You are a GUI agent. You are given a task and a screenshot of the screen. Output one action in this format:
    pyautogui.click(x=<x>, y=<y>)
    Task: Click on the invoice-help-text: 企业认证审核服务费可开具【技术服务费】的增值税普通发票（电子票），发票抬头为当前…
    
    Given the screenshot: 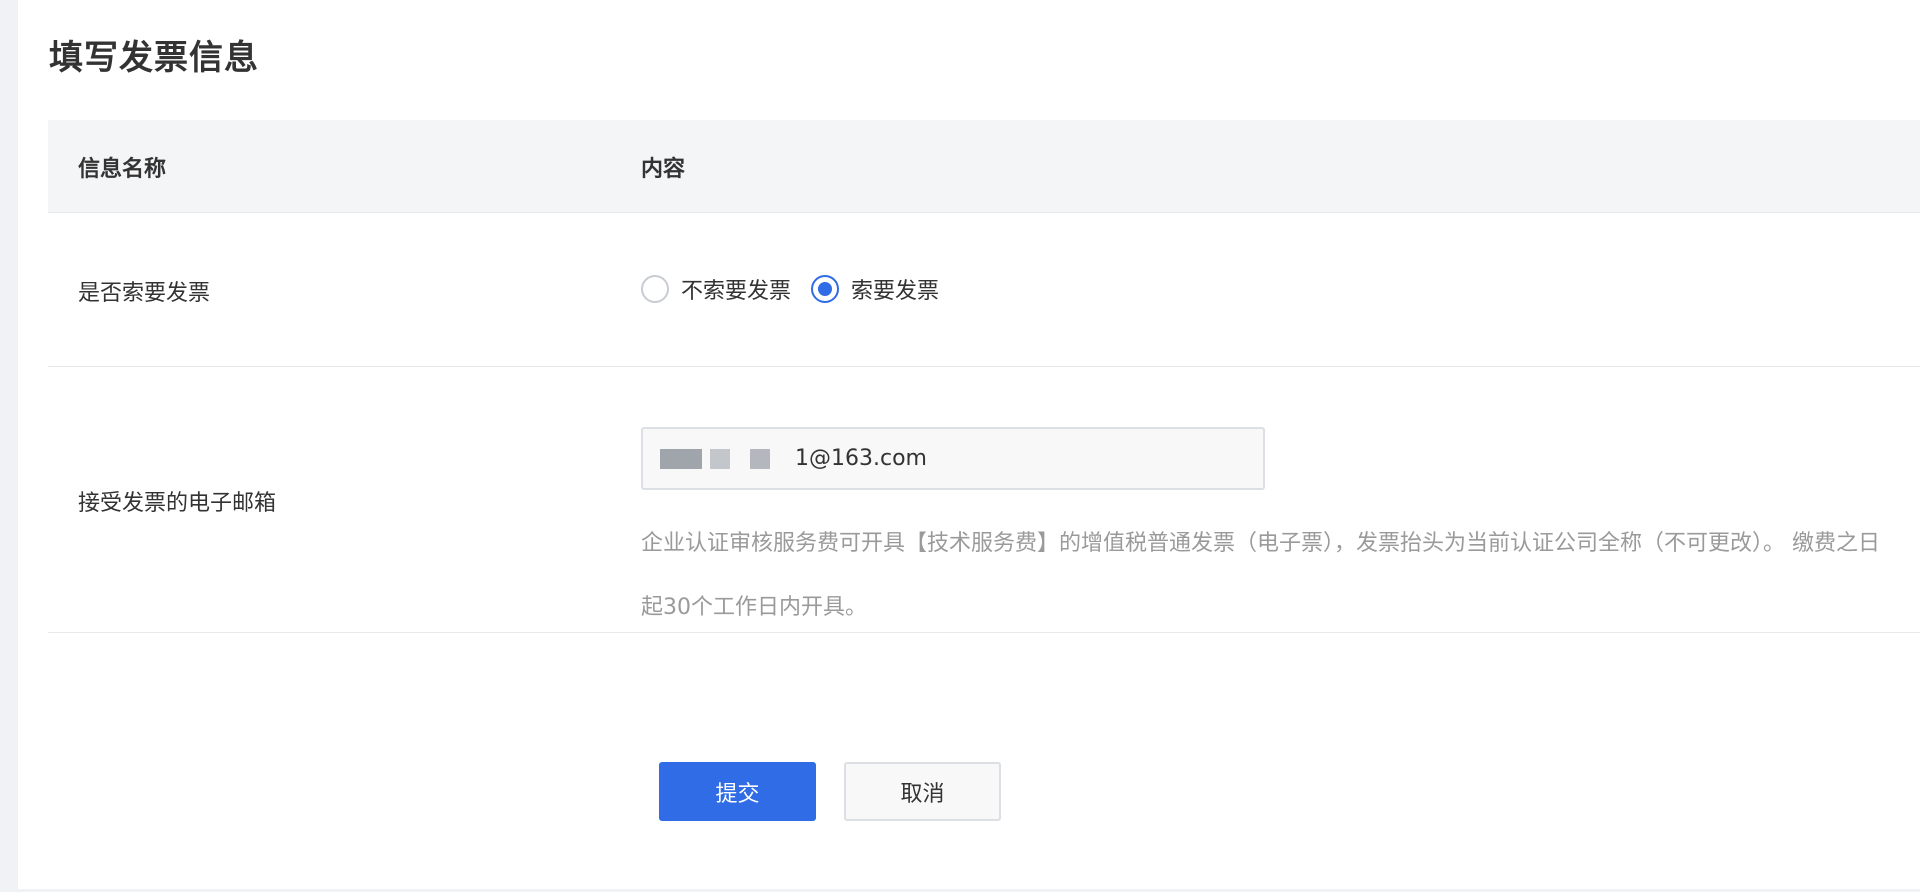 What is the action you would take?
    pyautogui.click(x=1260, y=575)
    